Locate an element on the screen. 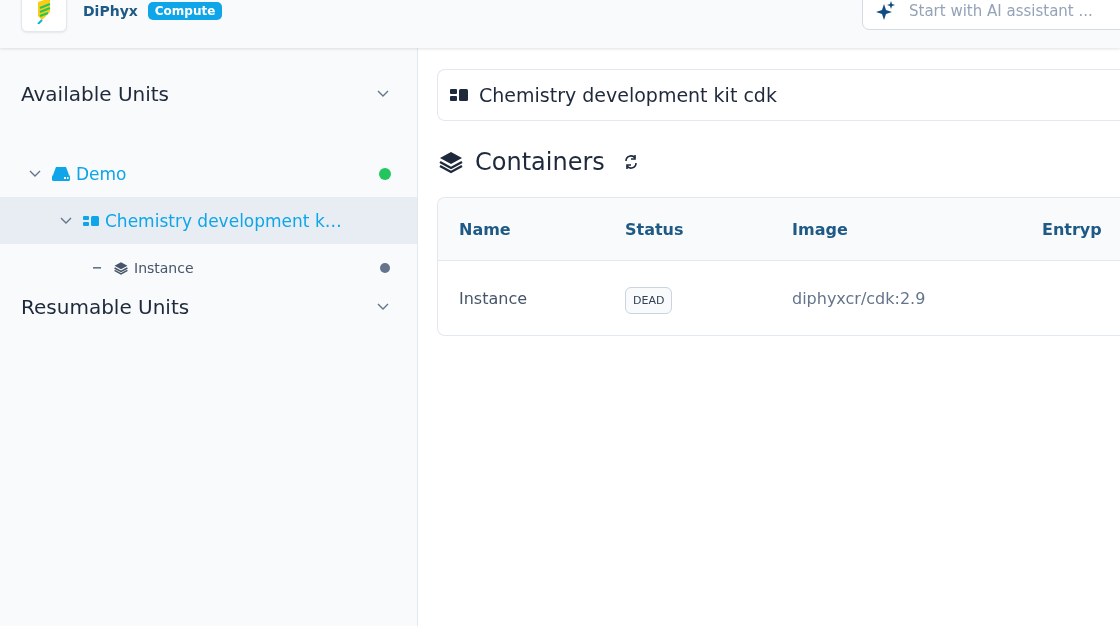 The image size is (1120, 626). column-header: Status is located at coordinates (655, 229).